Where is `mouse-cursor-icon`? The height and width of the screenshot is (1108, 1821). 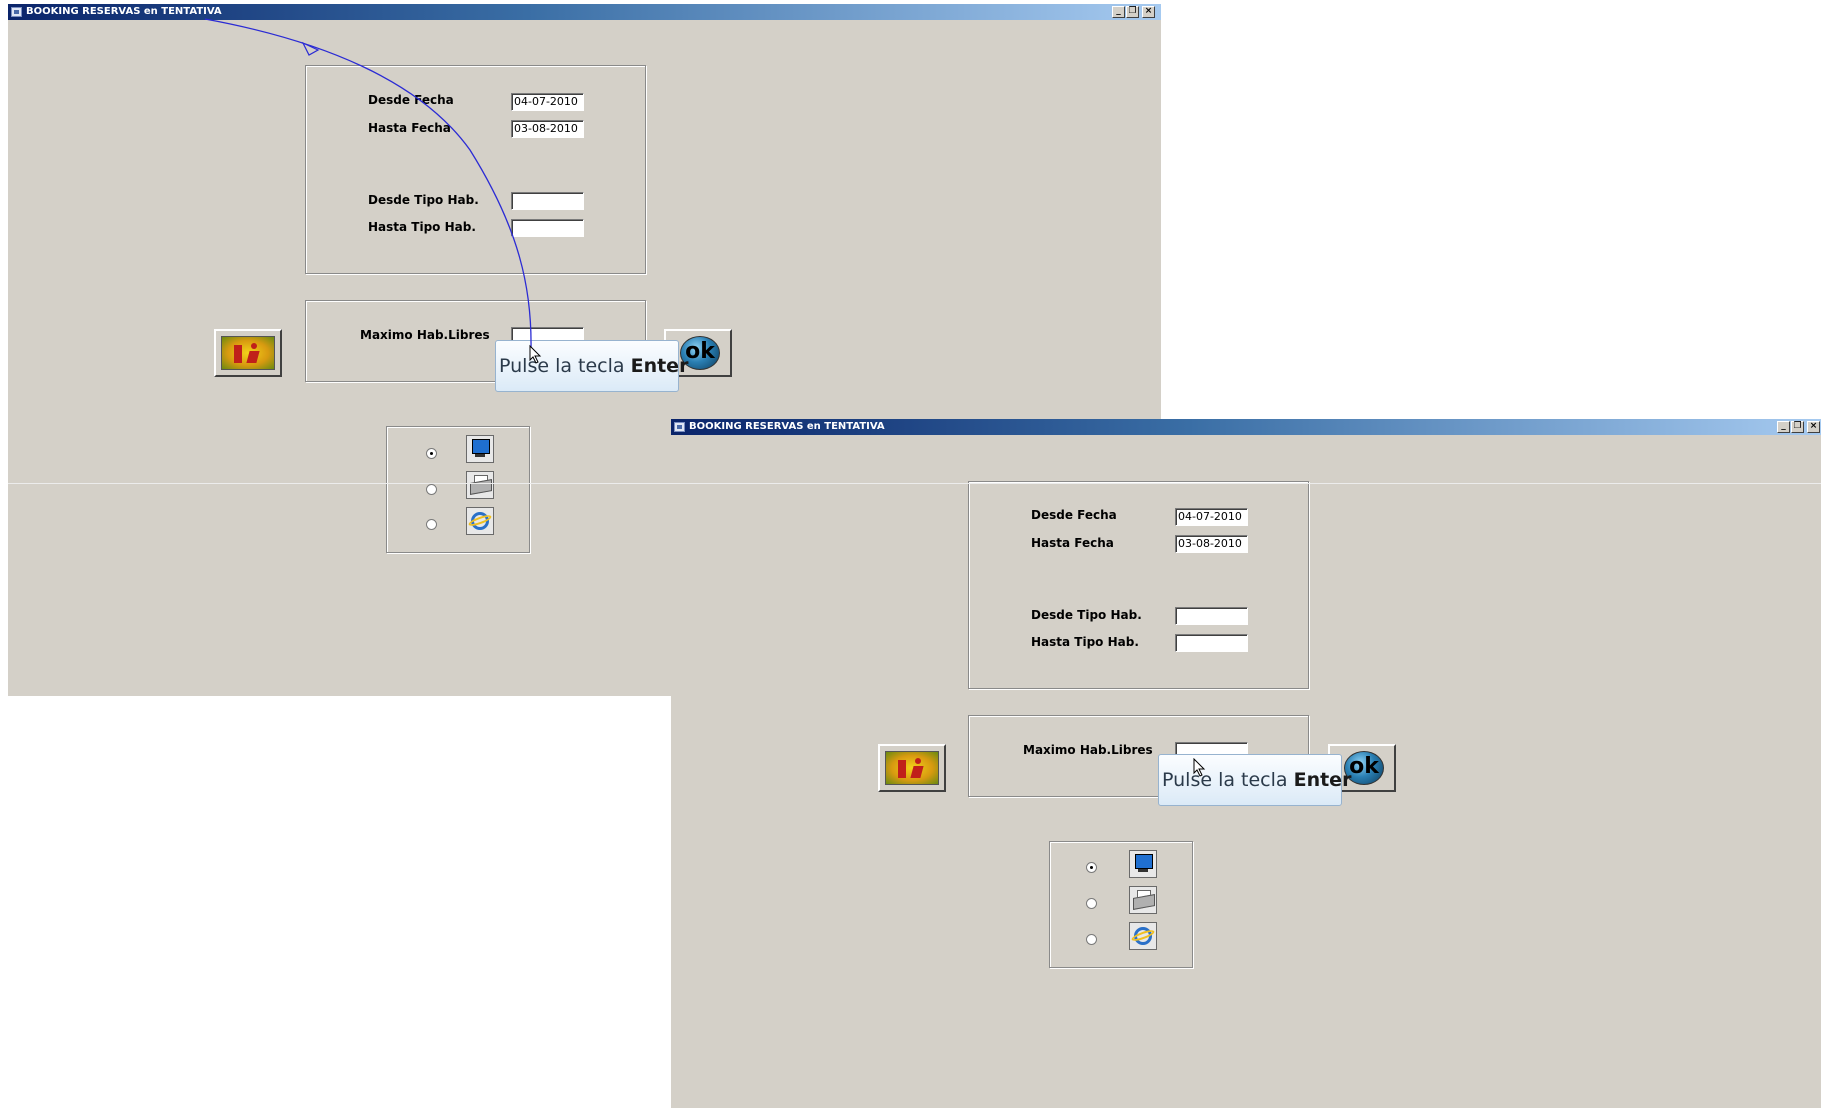 mouse-cursor-icon is located at coordinates (1199, 767).